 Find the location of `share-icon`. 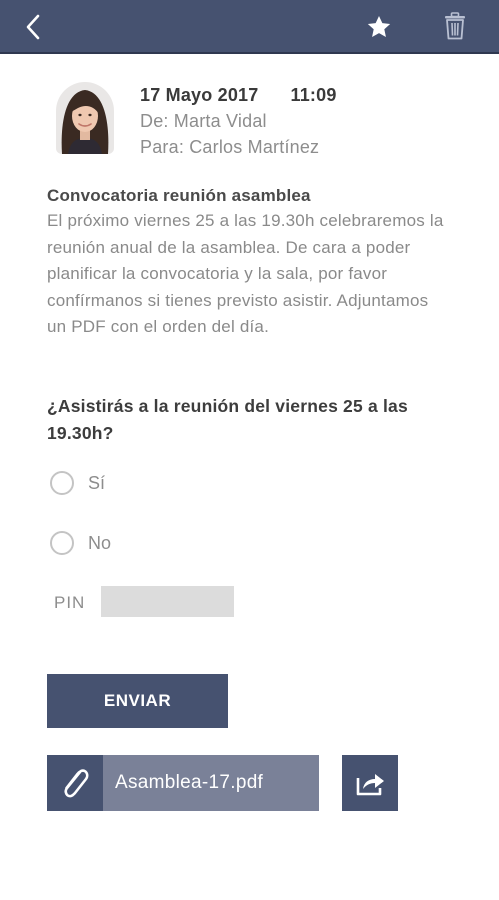

share-icon is located at coordinates (370, 785).